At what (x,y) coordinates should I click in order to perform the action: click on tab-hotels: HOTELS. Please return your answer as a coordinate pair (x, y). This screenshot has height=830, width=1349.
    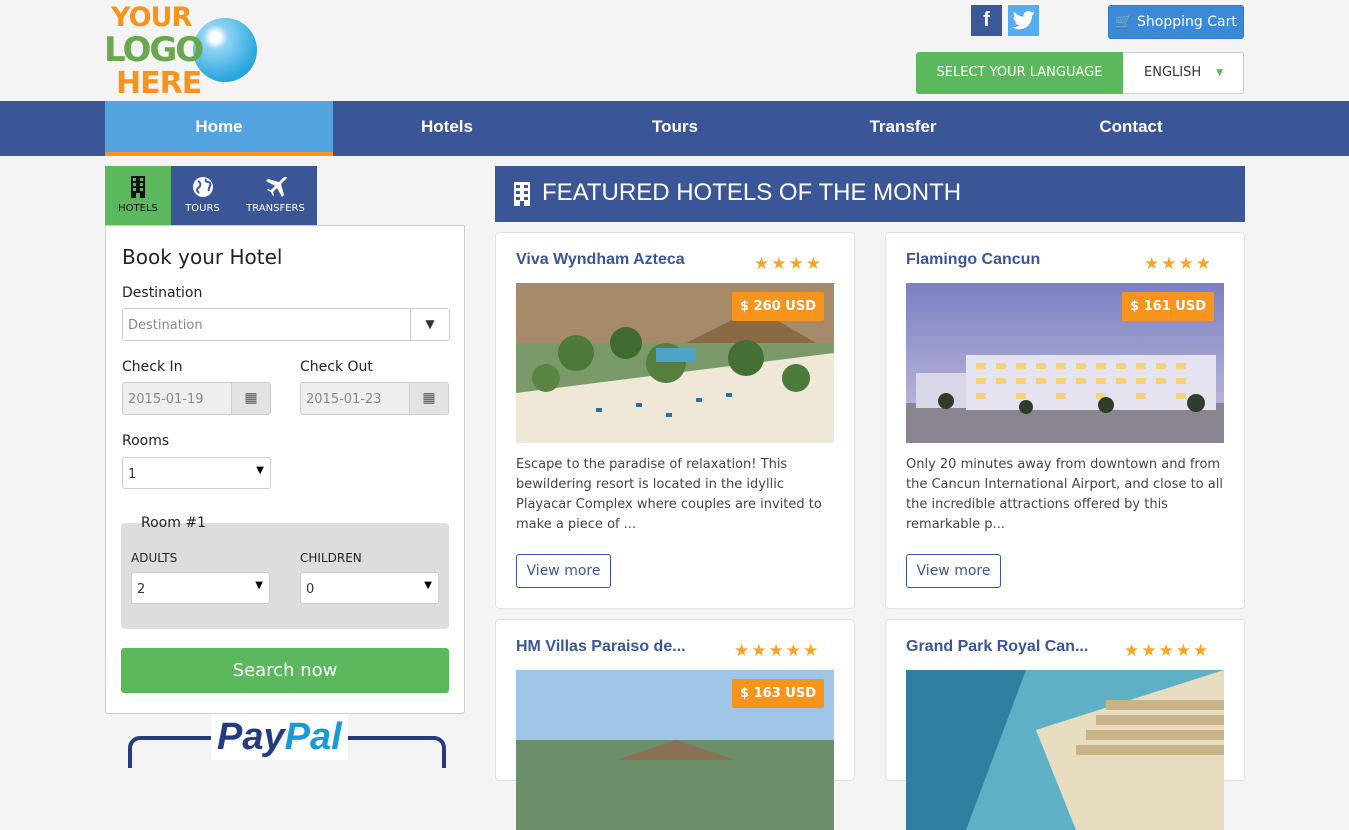
    Looking at the image, I should click on (138, 195).